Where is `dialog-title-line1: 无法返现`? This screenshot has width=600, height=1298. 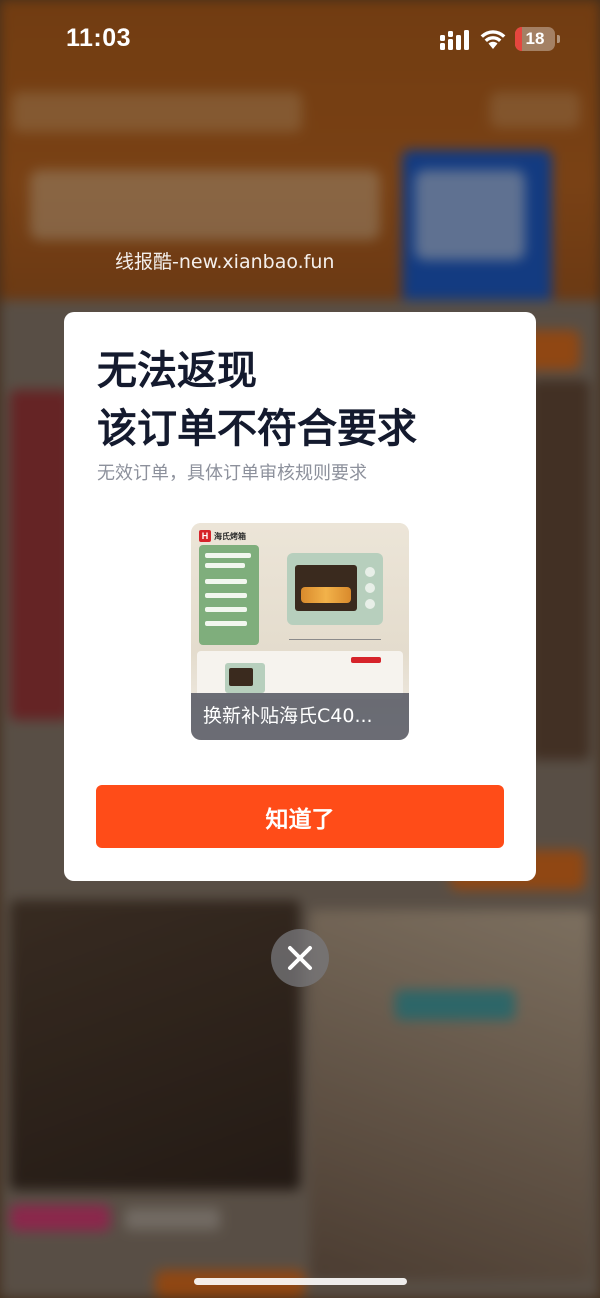 dialog-title-line1: 无法返现 is located at coordinates (177, 371).